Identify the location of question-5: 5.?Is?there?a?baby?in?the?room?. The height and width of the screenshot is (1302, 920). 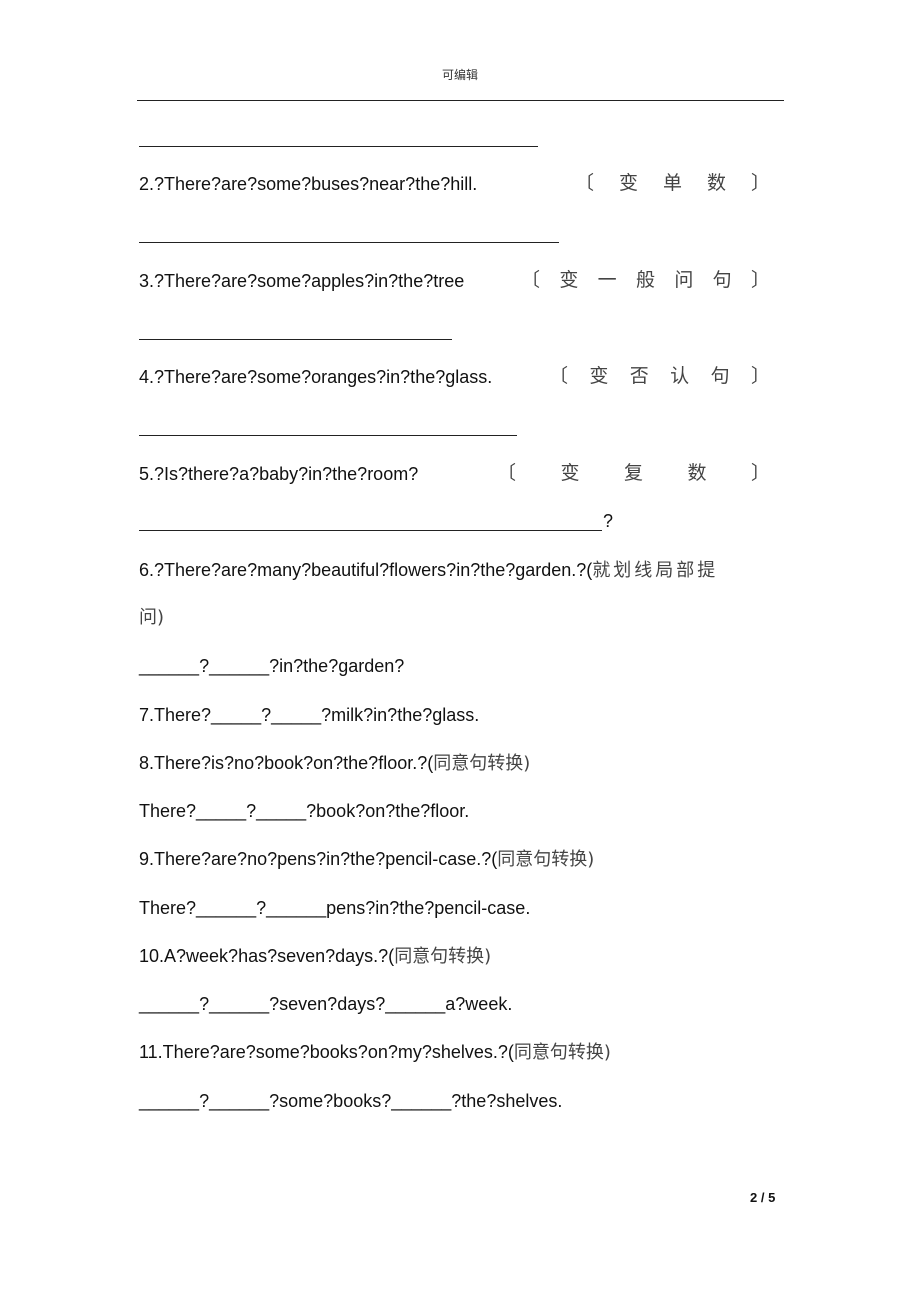
(279, 474).